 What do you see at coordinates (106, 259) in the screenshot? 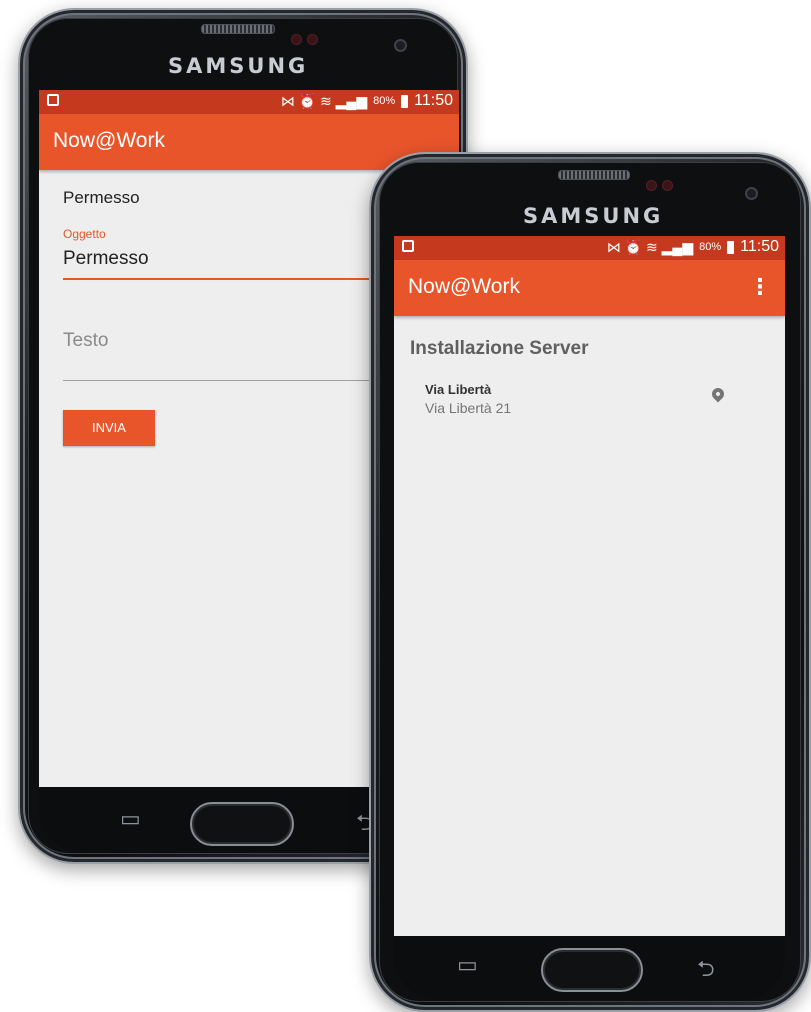
I see `subject-input: Permesso` at bounding box center [106, 259].